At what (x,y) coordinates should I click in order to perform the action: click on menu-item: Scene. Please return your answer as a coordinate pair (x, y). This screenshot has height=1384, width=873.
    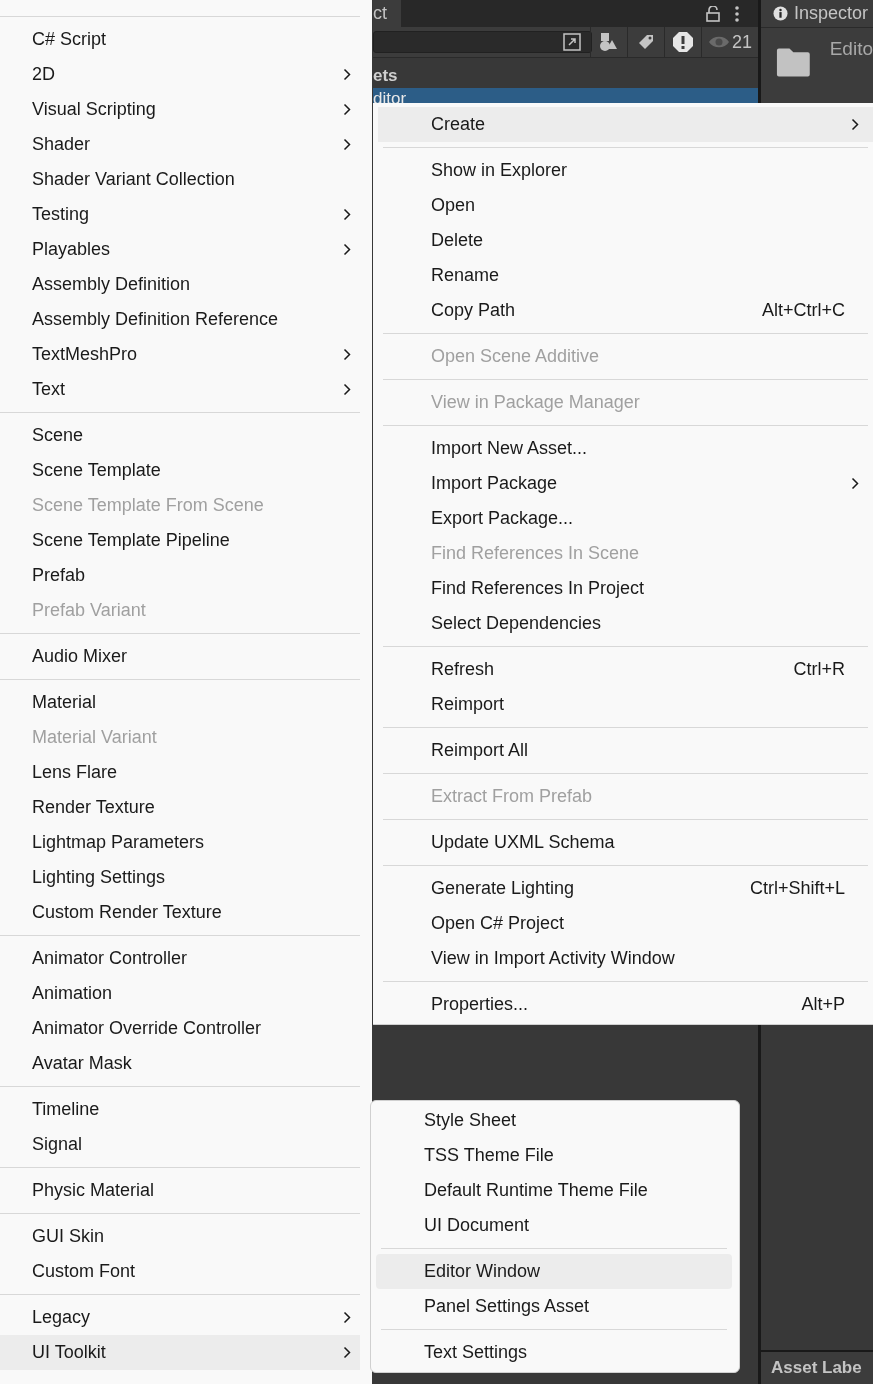
    Looking at the image, I should click on (180, 435).